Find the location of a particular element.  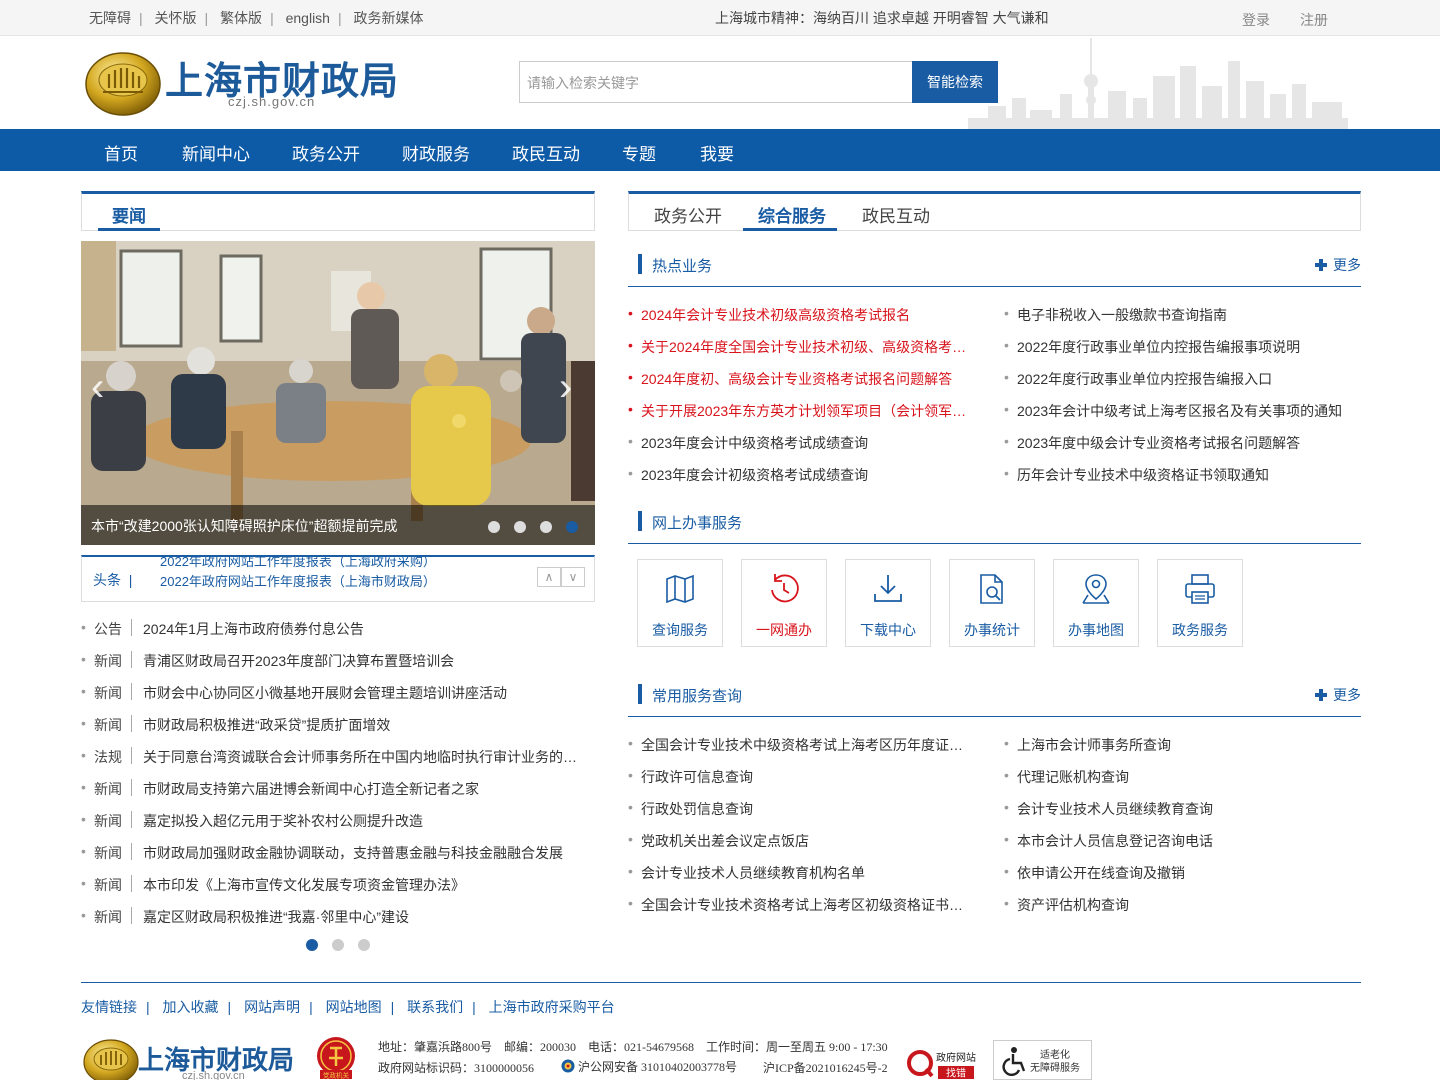

list-item: 资产评估机构查询 is located at coordinates (1176, 905).